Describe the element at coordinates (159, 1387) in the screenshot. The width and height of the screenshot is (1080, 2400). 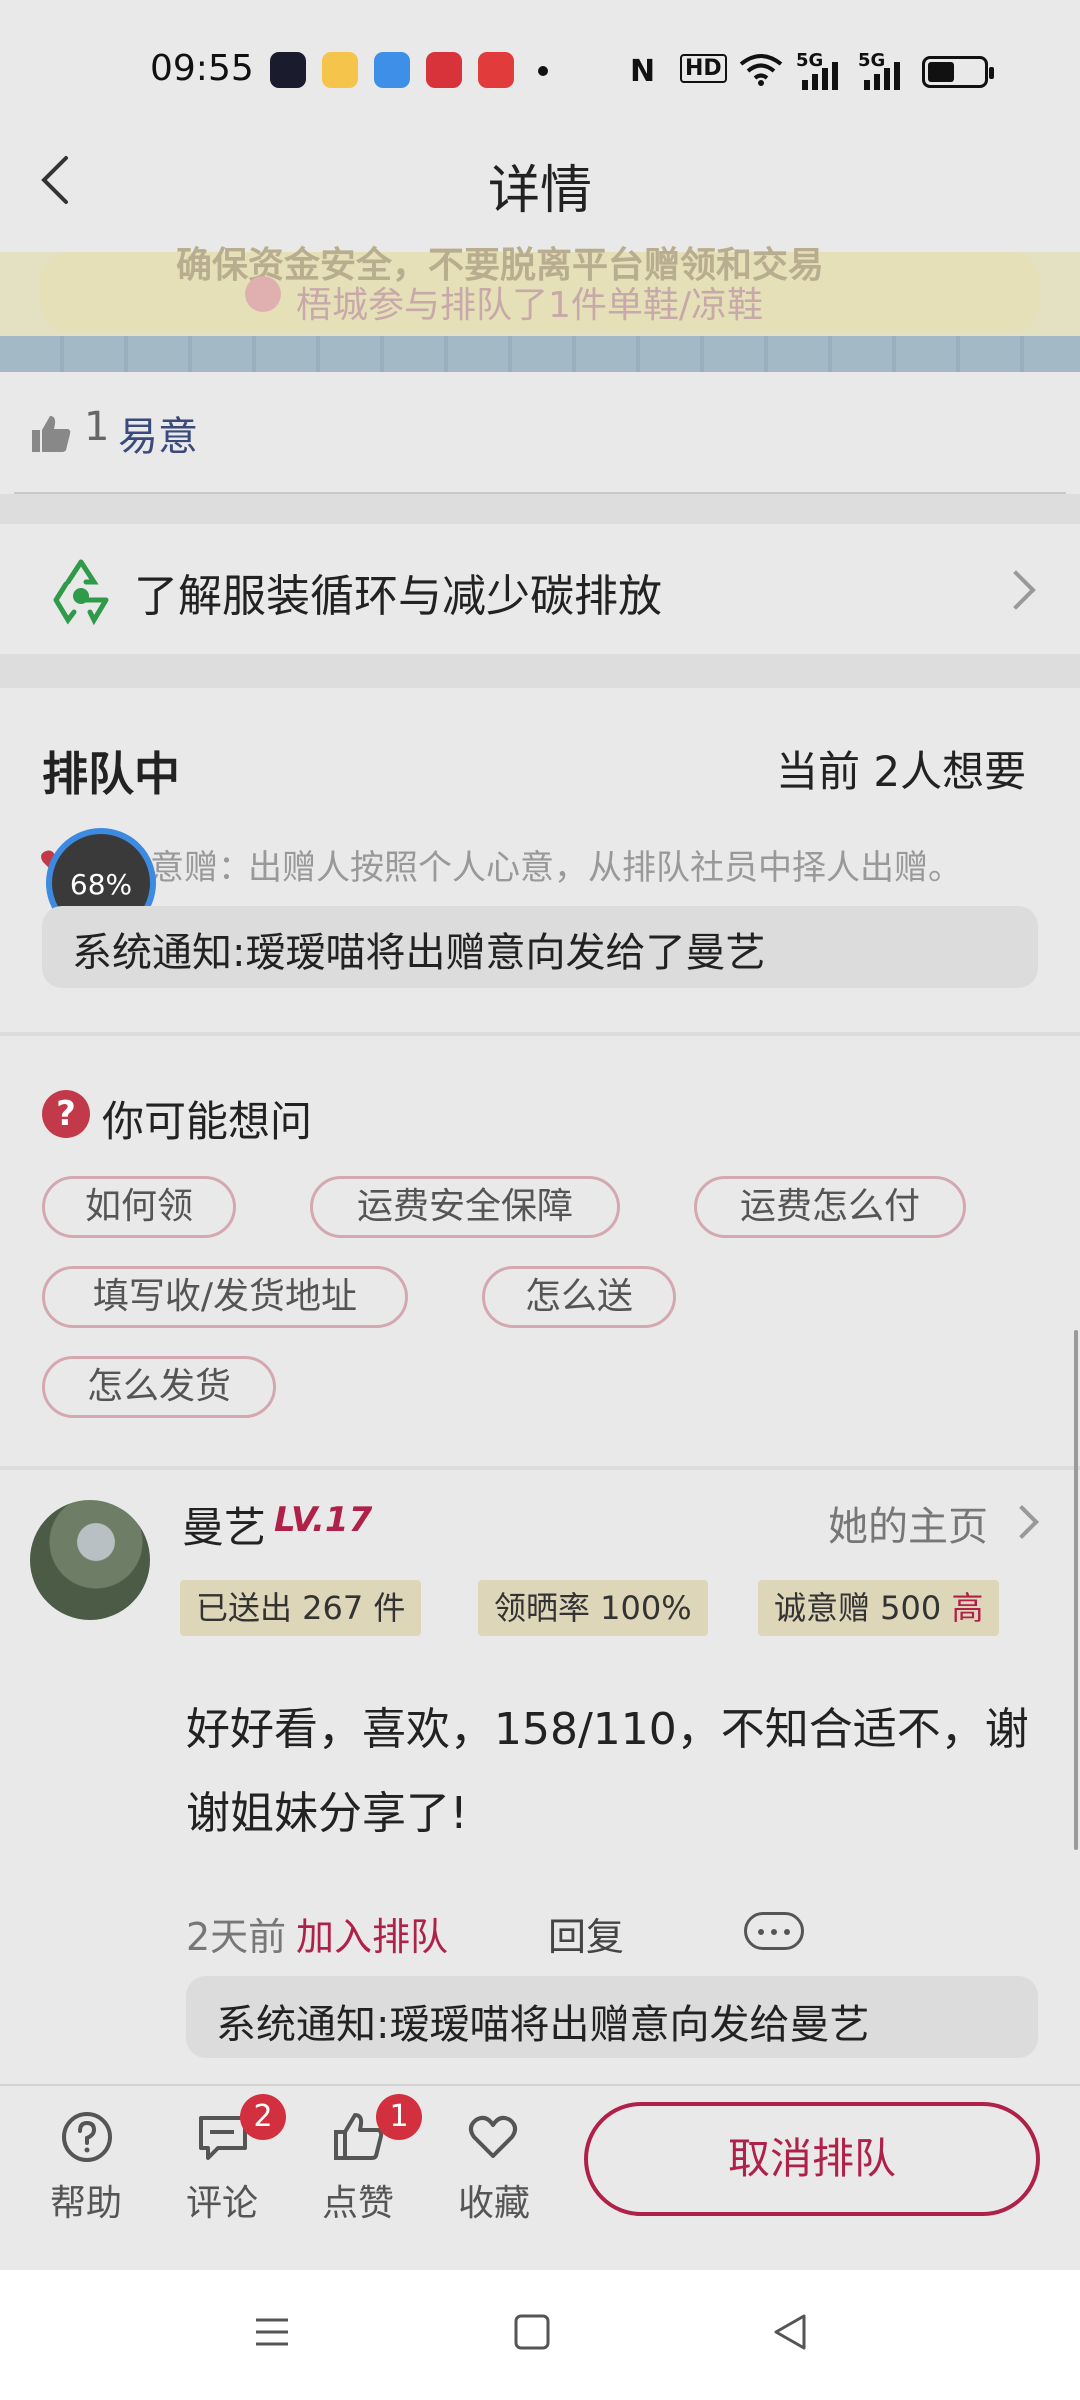
I see `faq-chip: 怎么发货` at that location.